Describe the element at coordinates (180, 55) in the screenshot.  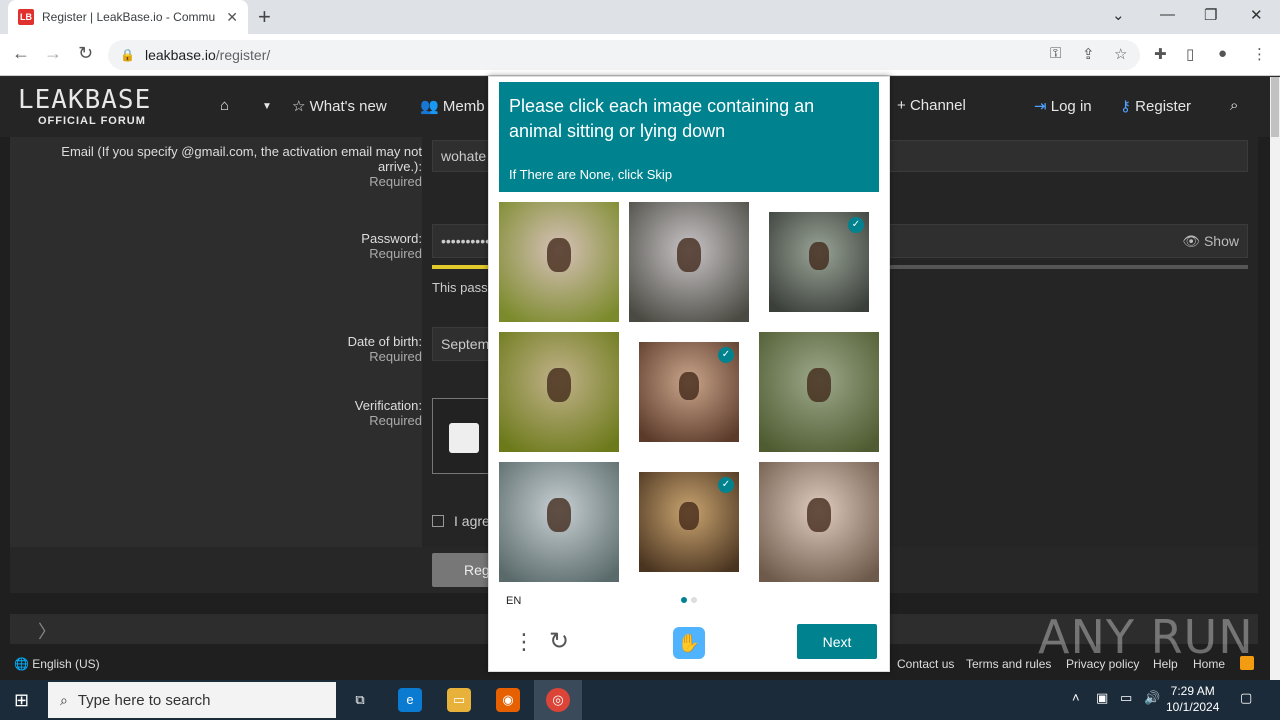
I see `url-host: leakbase.io` at that location.